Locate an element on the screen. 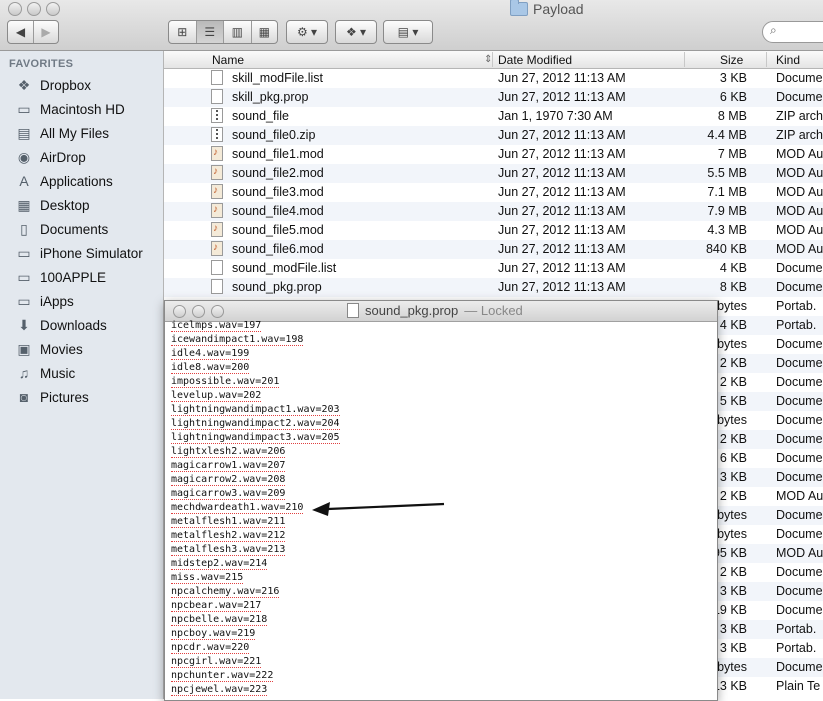 This screenshot has width=823, height=701. text-line-content: npcgirl.wav=221 is located at coordinates (216, 662).